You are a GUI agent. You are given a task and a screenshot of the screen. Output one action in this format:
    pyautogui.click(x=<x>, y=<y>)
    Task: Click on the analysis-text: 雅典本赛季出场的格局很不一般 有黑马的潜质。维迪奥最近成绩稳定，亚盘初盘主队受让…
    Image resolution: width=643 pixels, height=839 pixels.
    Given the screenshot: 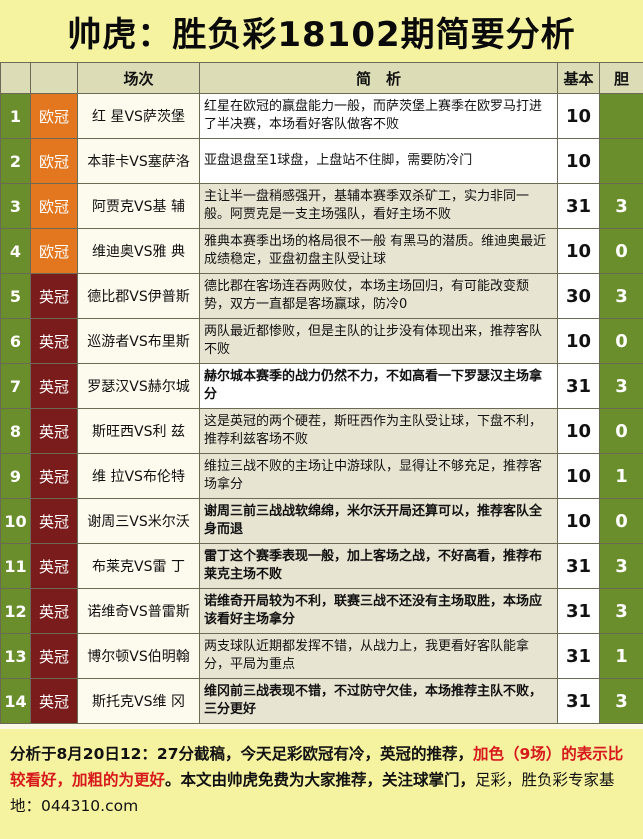 What is the action you would take?
    pyautogui.click(x=378, y=251)
    